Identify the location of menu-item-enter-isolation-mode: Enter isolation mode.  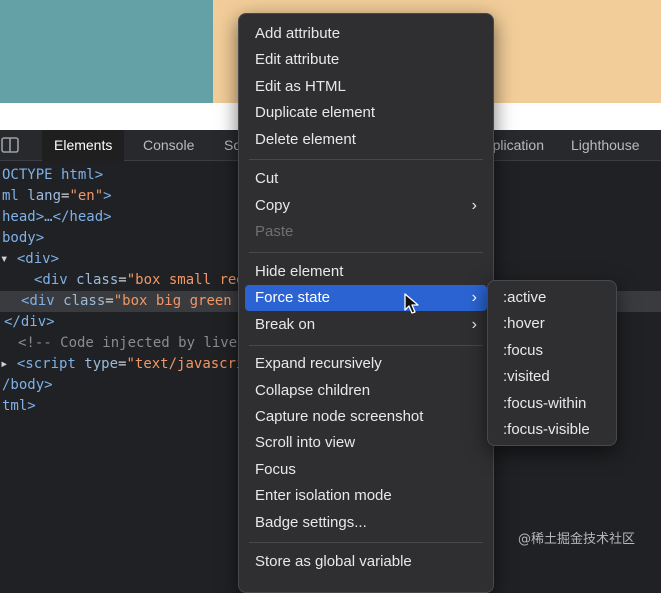
(366, 496).